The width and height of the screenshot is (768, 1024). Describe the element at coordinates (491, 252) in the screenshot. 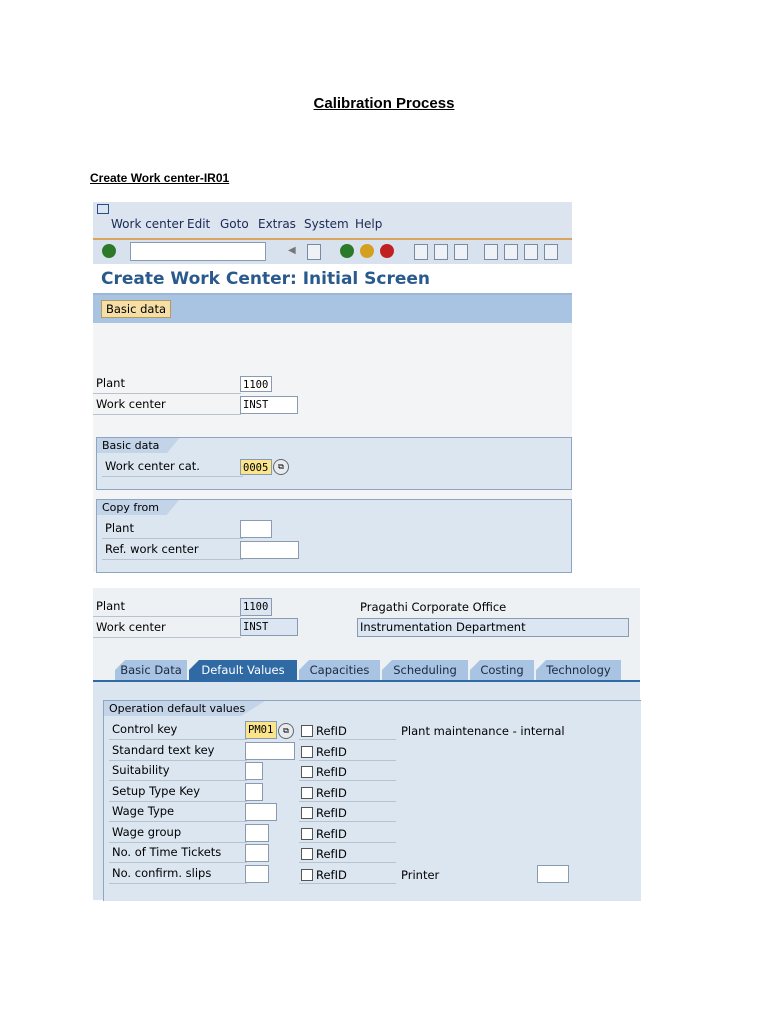

I see `first-page-icon` at that location.